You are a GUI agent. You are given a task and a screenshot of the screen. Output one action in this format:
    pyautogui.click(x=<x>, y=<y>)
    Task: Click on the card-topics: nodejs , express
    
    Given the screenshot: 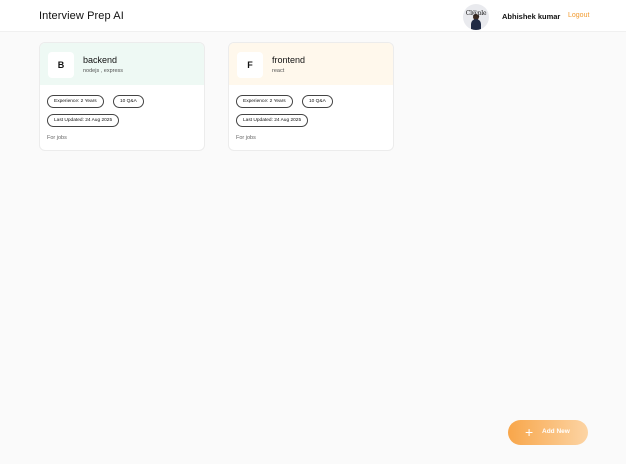 What is the action you would take?
    pyautogui.click(x=103, y=71)
    